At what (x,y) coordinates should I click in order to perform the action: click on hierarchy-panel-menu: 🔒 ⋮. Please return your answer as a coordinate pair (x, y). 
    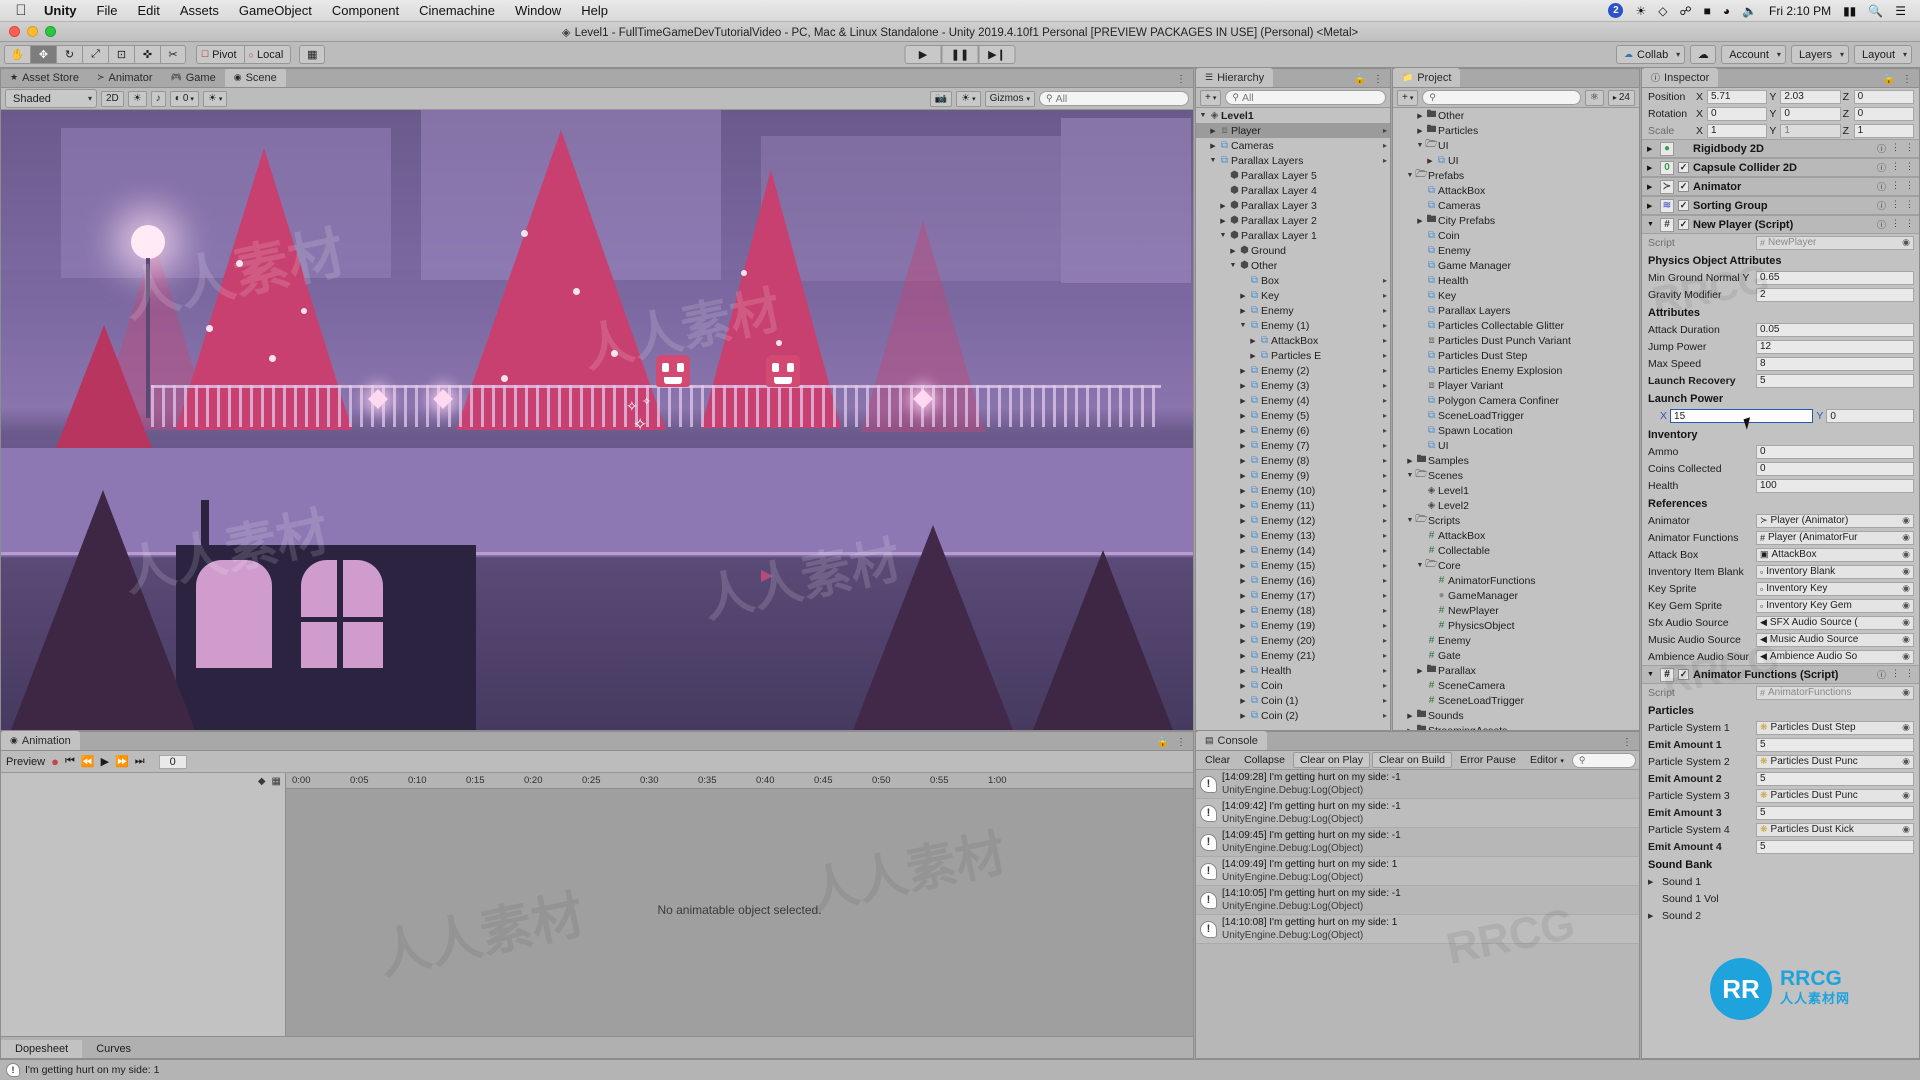
    Looking at the image, I should click on (1372, 80).